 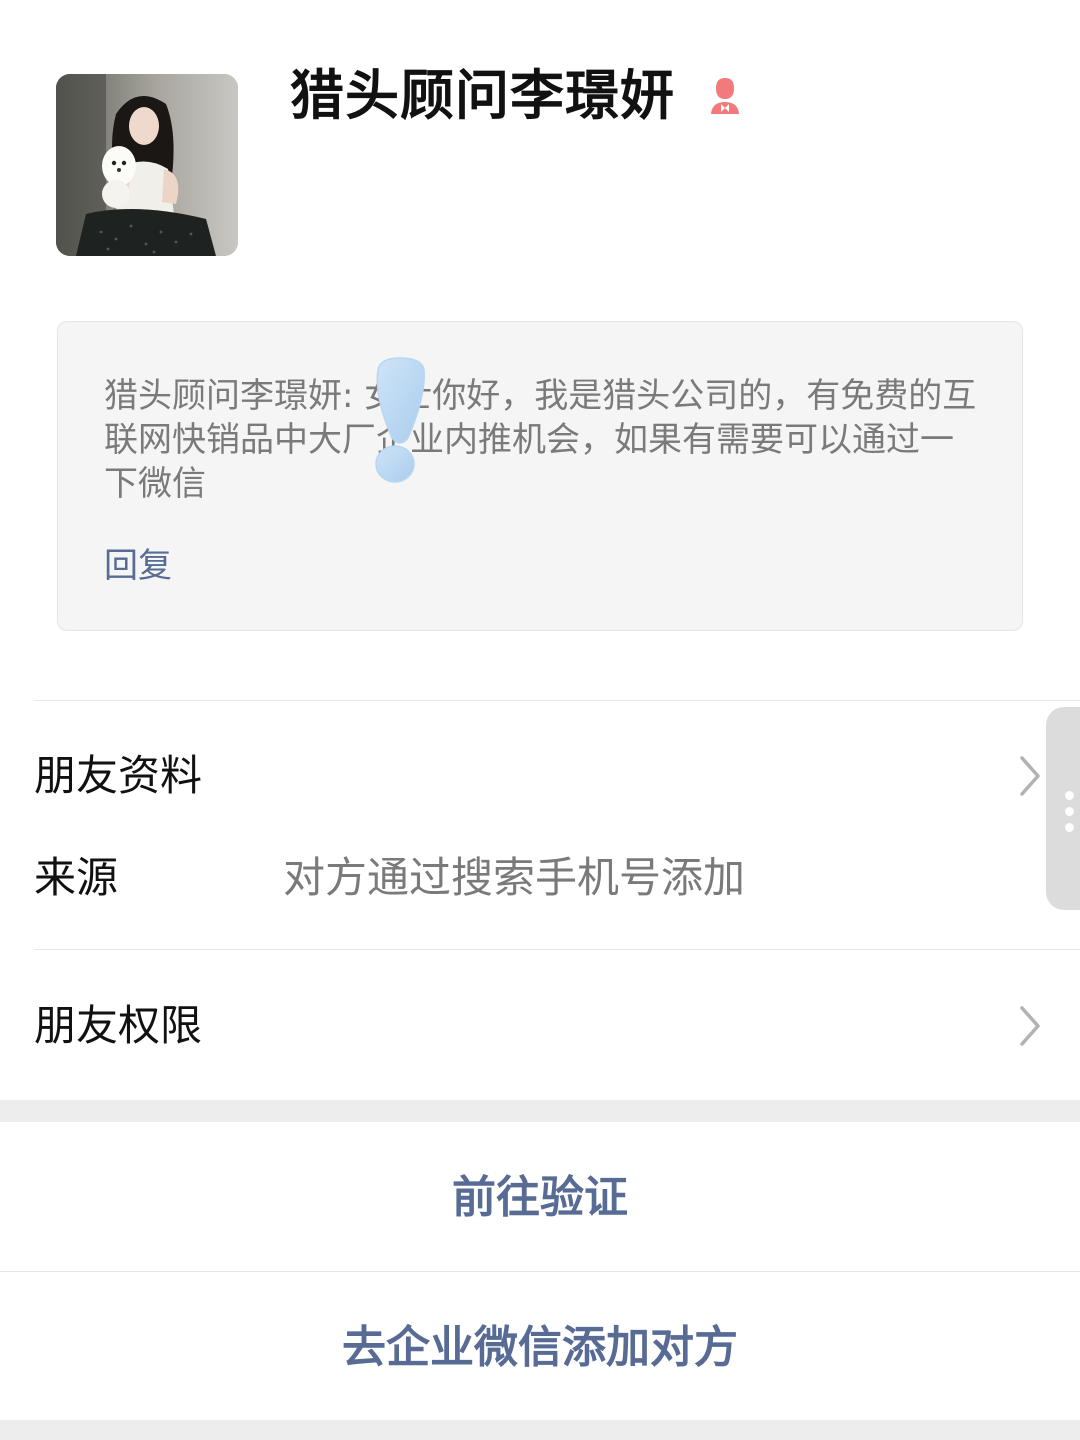 What do you see at coordinates (725, 96) in the screenshot?
I see `female-icon` at bounding box center [725, 96].